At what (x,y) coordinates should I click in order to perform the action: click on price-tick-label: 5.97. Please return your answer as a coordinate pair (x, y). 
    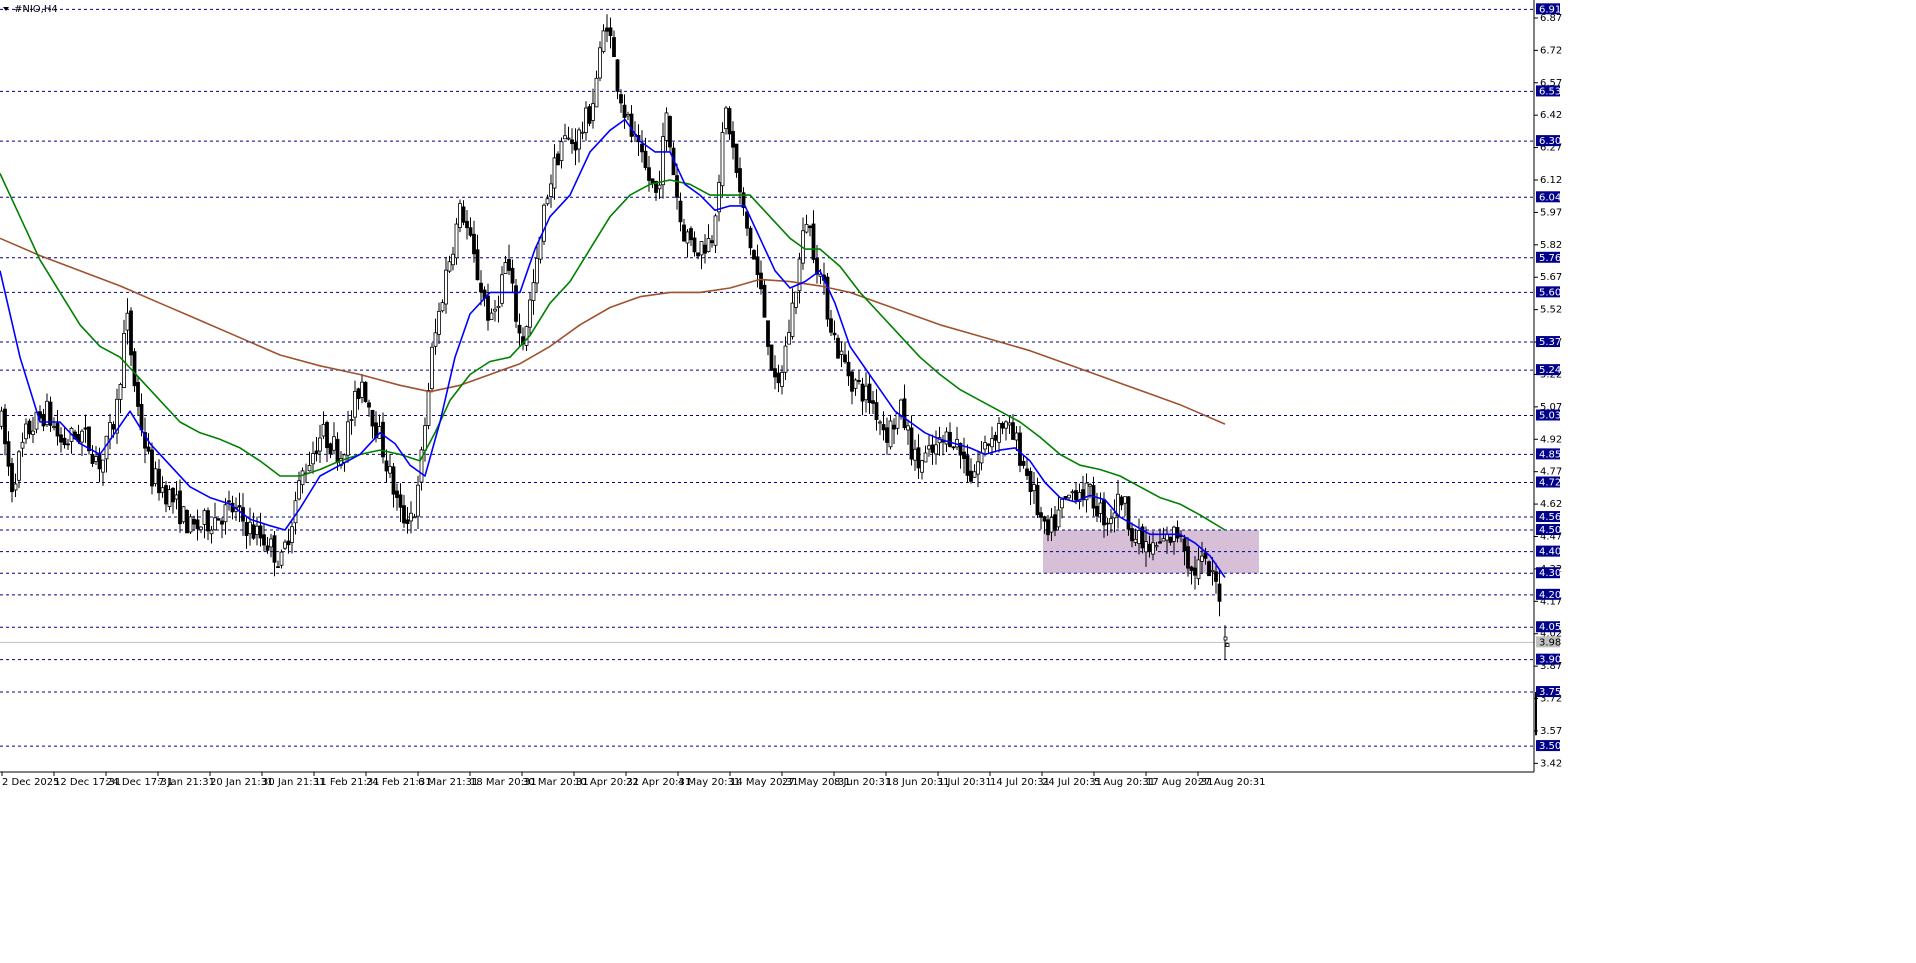
    Looking at the image, I should click on (1551, 212).